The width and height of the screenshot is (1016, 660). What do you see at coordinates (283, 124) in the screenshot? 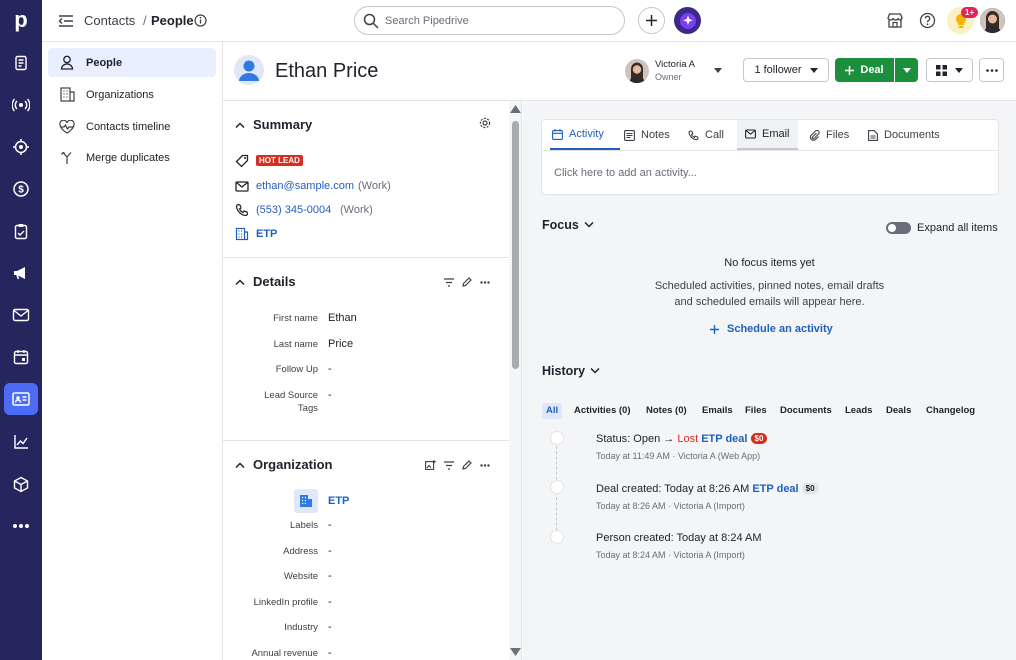
I see `summary-title: Summary` at bounding box center [283, 124].